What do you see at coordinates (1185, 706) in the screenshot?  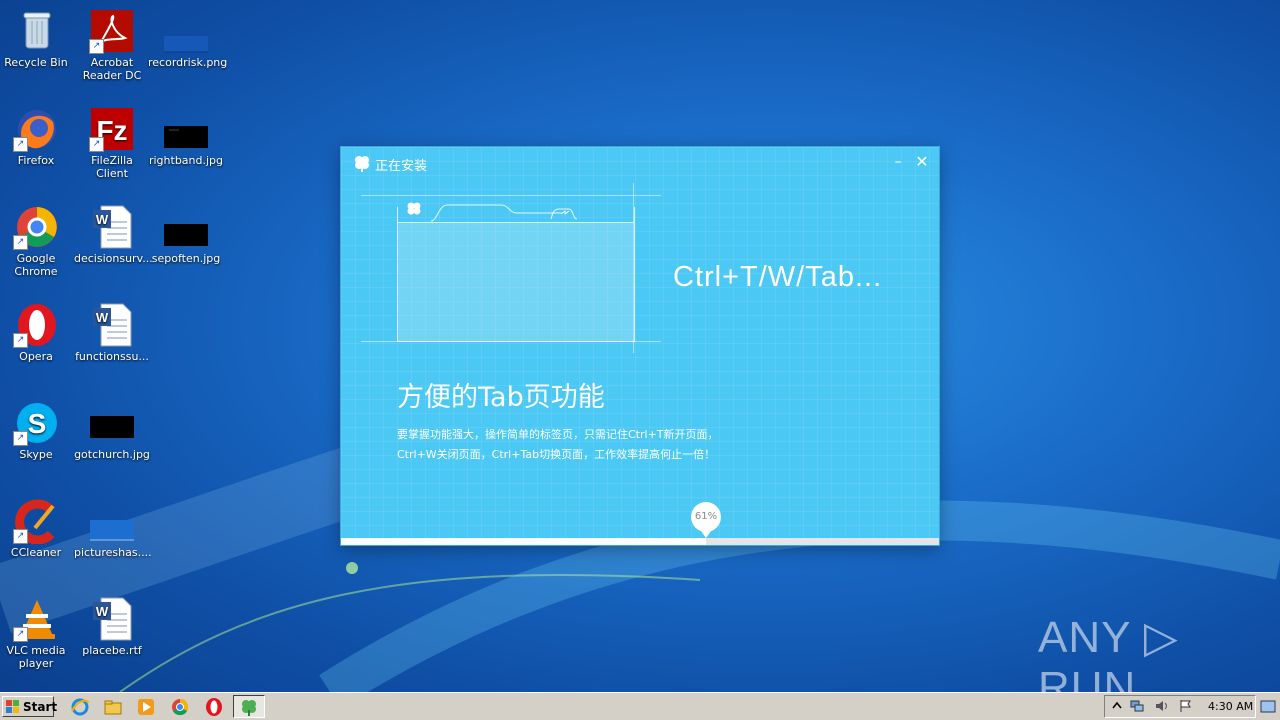 I see `action-center-flag-icon` at bounding box center [1185, 706].